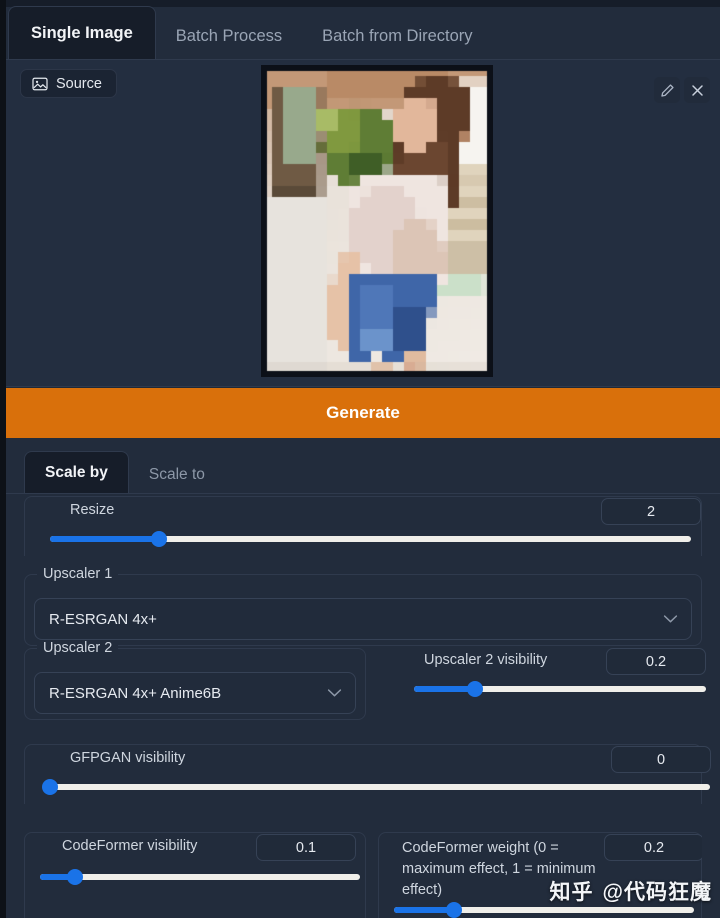  I want to click on upscaler-2-legend: Upscaler 2, so click(78, 648).